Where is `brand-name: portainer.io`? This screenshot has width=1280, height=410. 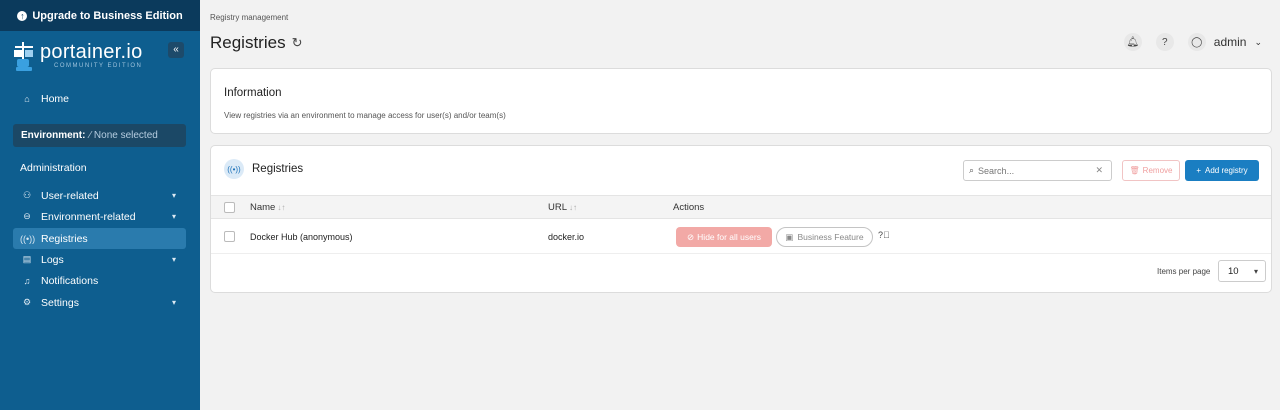
brand-name: portainer.io is located at coordinates (91, 52).